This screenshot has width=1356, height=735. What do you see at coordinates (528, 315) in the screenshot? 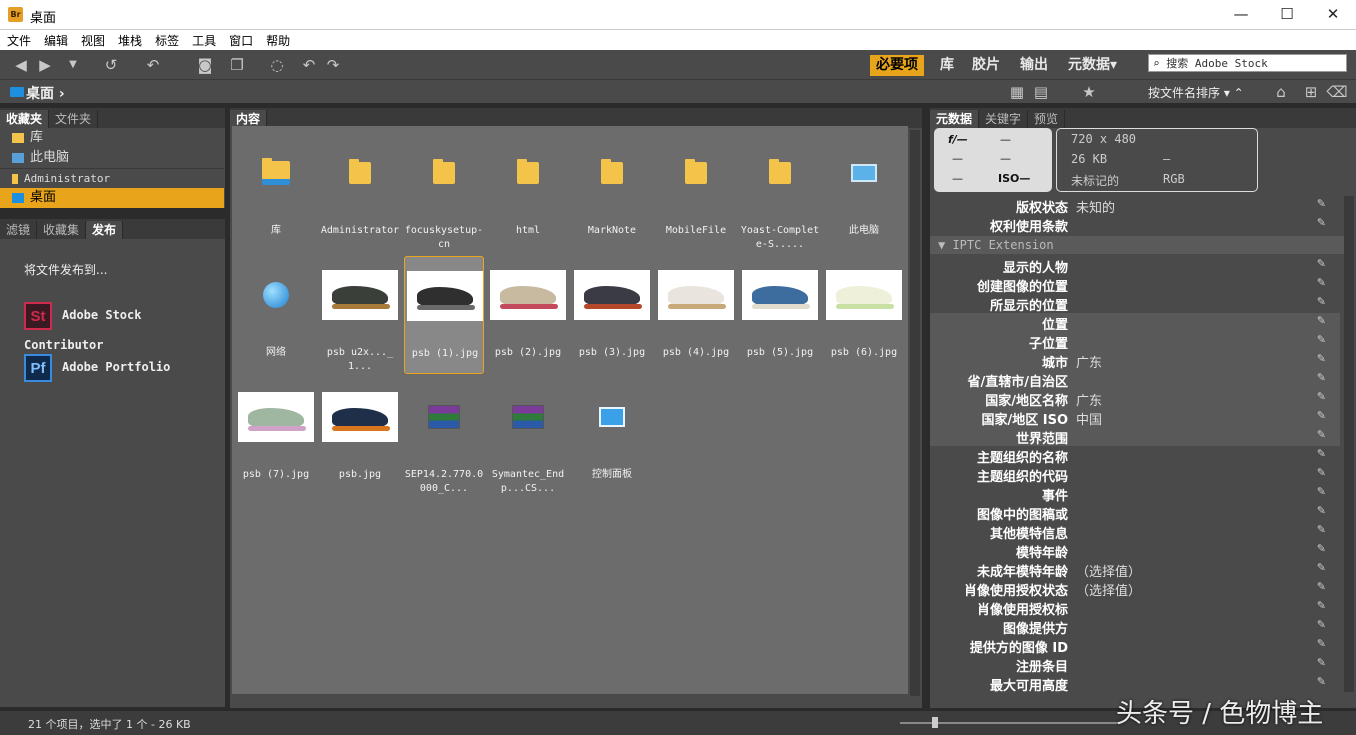
I see `thumbnail-item: psb (2).jpg` at bounding box center [528, 315].